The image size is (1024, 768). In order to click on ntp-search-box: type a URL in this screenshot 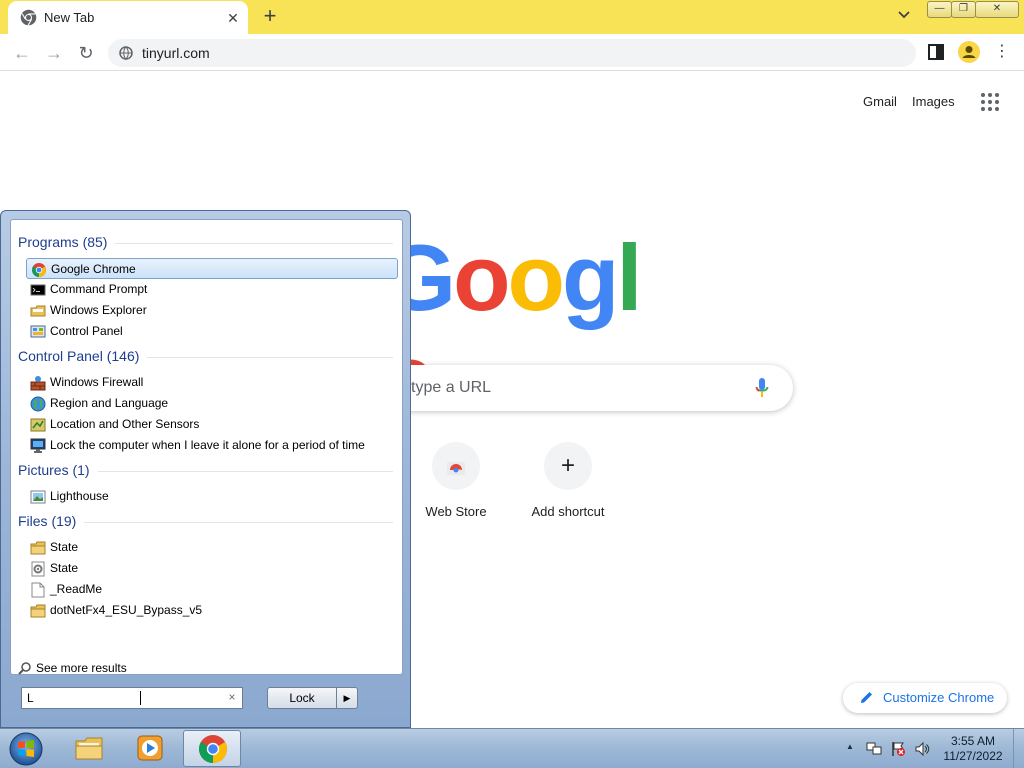, I will do `click(590, 388)`.